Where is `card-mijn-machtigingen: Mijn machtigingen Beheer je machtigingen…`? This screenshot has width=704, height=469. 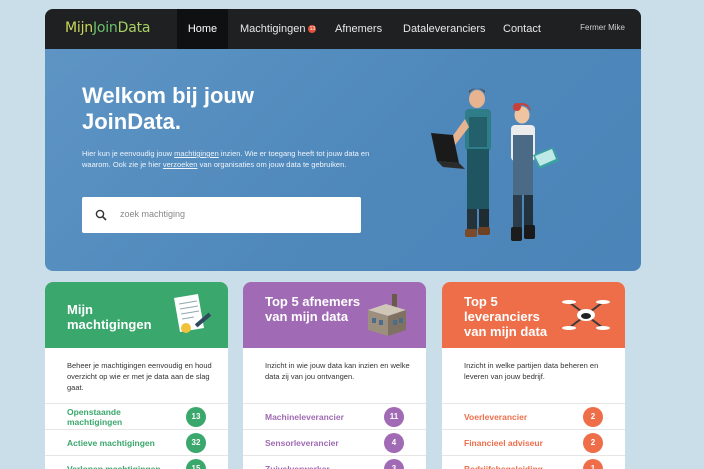 card-mijn-machtigingen: Mijn machtigingen Beheer je machtigingen… is located at coordinates (136, 375).